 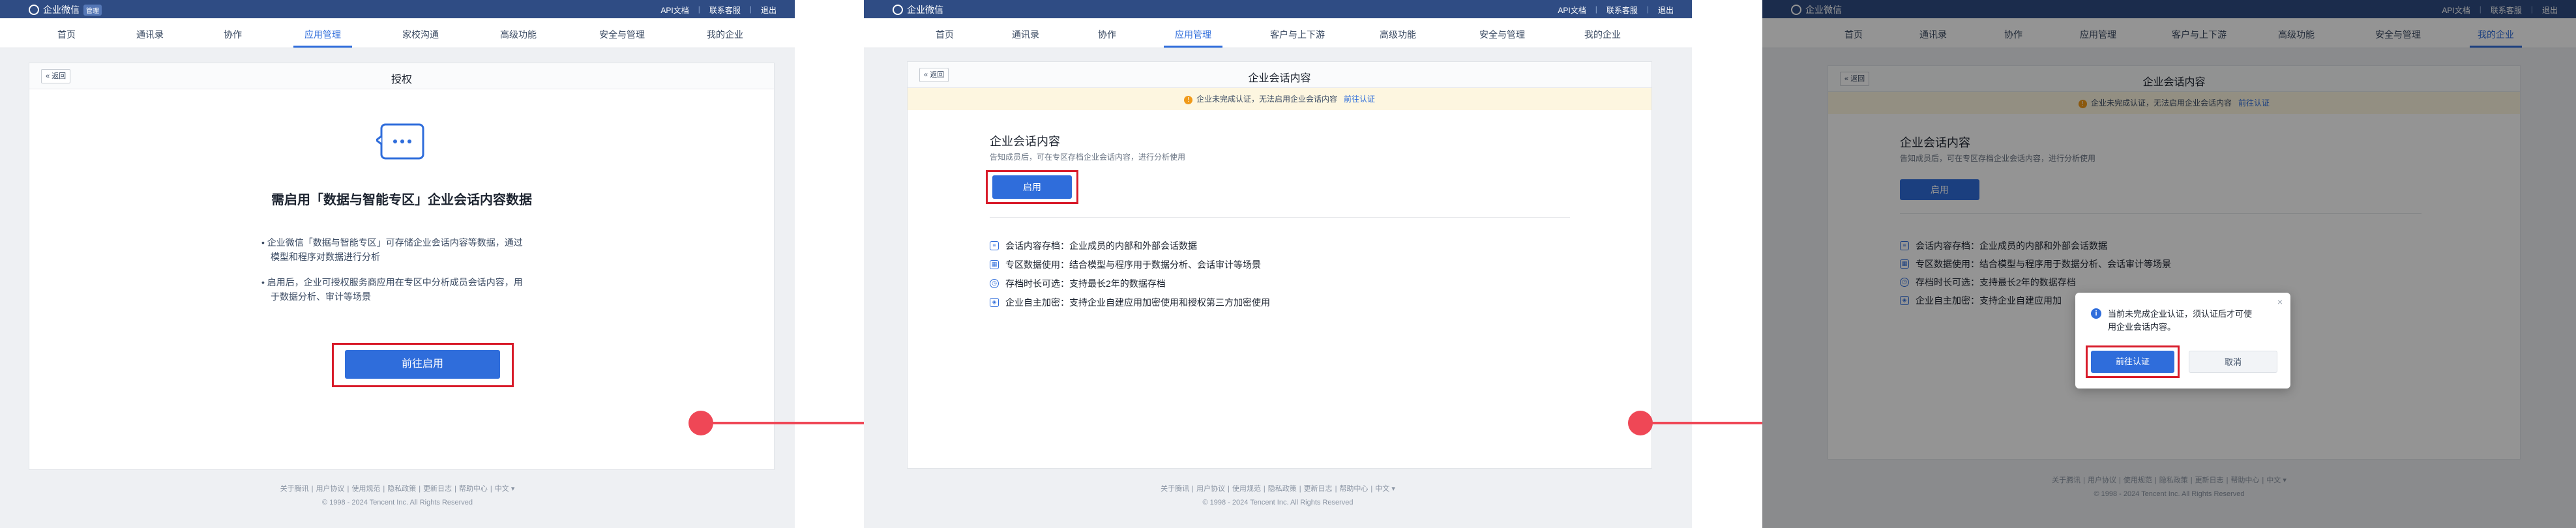 What do you see at coordinates (994, 302) in the screenshot?
I see `shield-icon: ◈` at bounding box center [994, 302].